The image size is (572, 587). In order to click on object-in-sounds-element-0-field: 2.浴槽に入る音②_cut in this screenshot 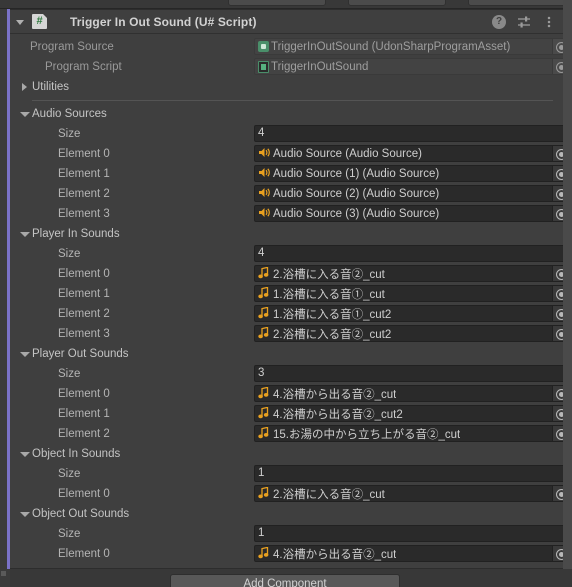, I will do `click(408, 493)`.